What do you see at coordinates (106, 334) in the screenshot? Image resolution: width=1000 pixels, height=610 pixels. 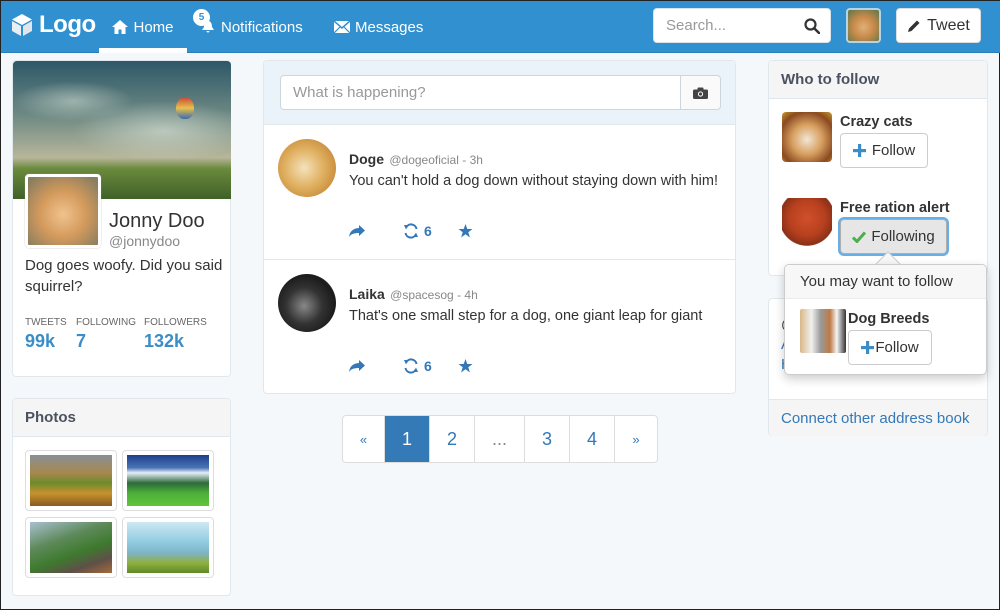 I see `stat-following: FOLLOWING 7` at bounding box center [106, 334].